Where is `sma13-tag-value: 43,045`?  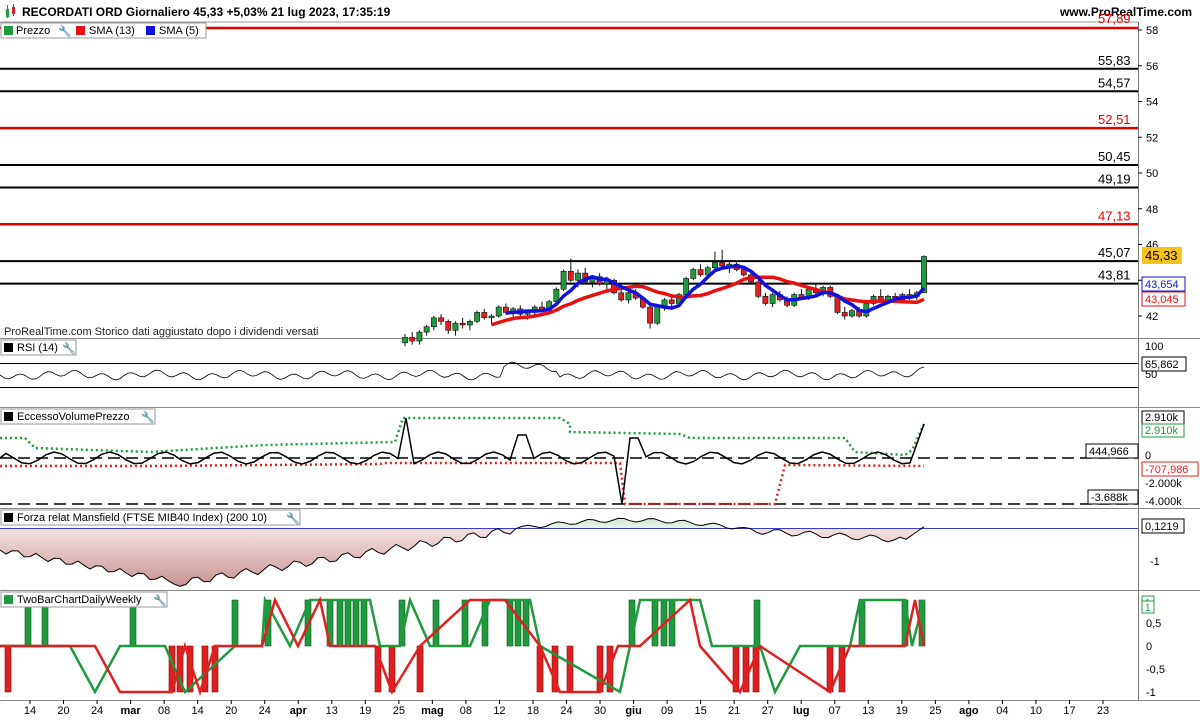 sma13-tag-value: 43,045 is located at coordinates (1162, 300).